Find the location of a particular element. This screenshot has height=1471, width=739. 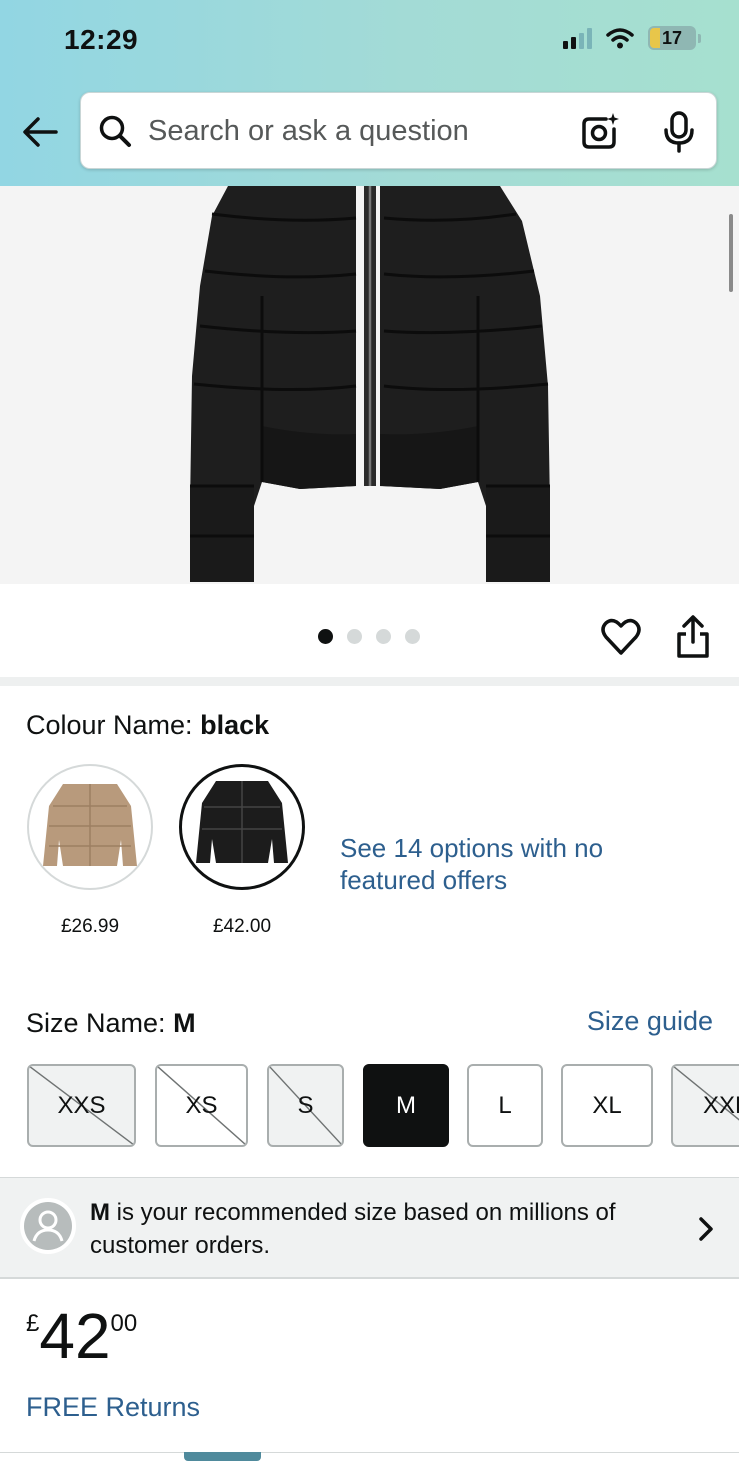

swatch-price: £26.99 is located at coordinates (90, 926).